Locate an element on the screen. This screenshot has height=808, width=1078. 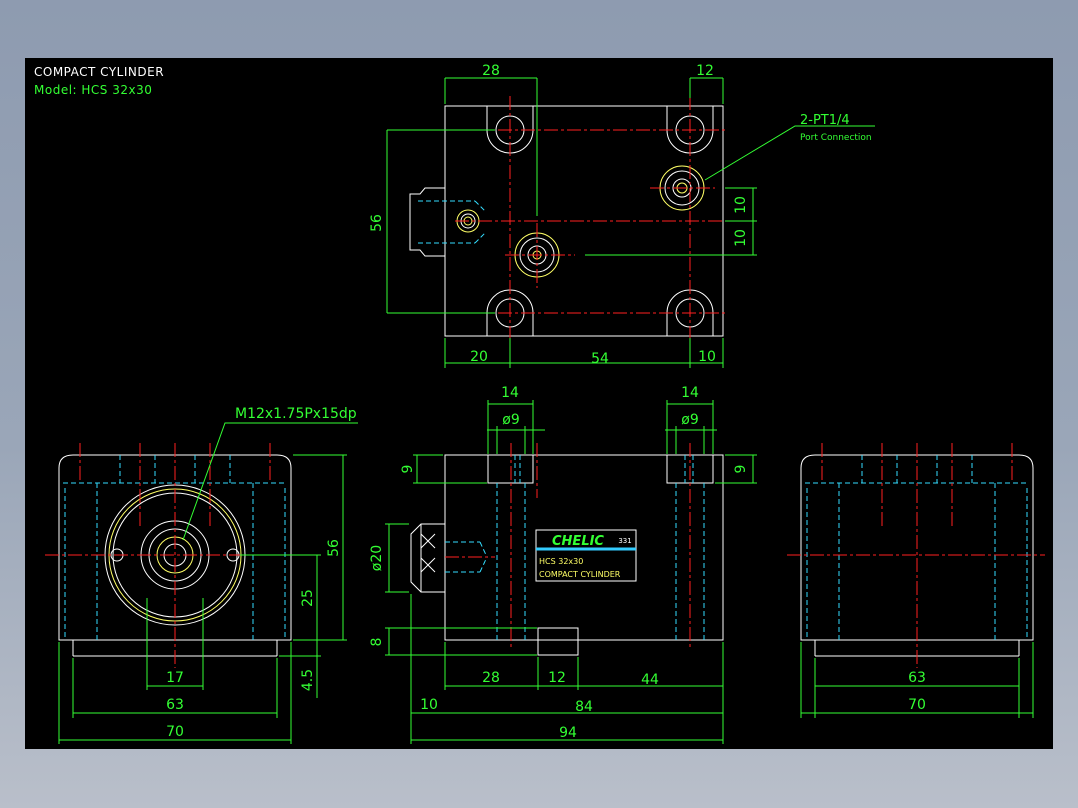
front-dim-84: 84 is located at coordinates (584, 707).